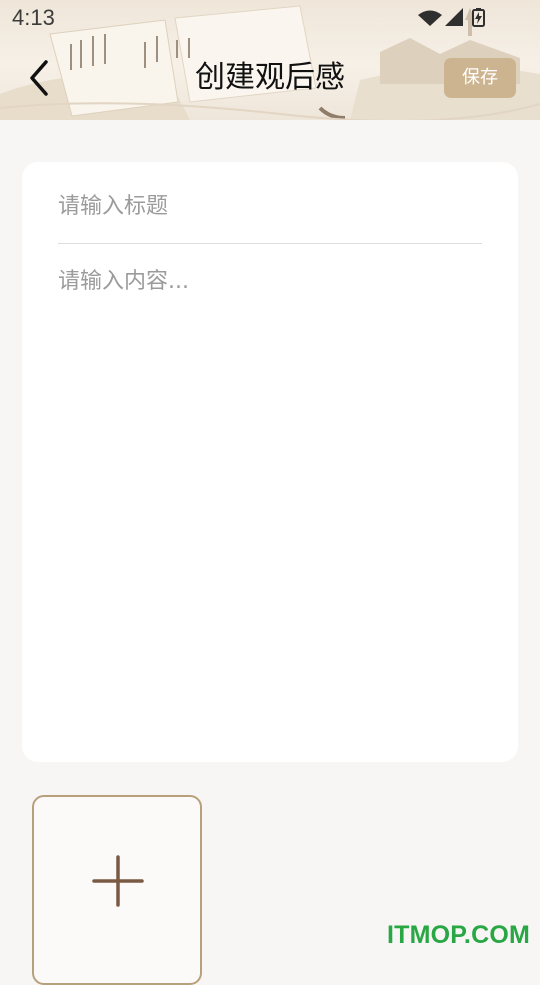 This screenshot has width=540, height=985. Describe the element at coordinates (430, 18) in the screenshot. I see `wifi-icon` at that location.